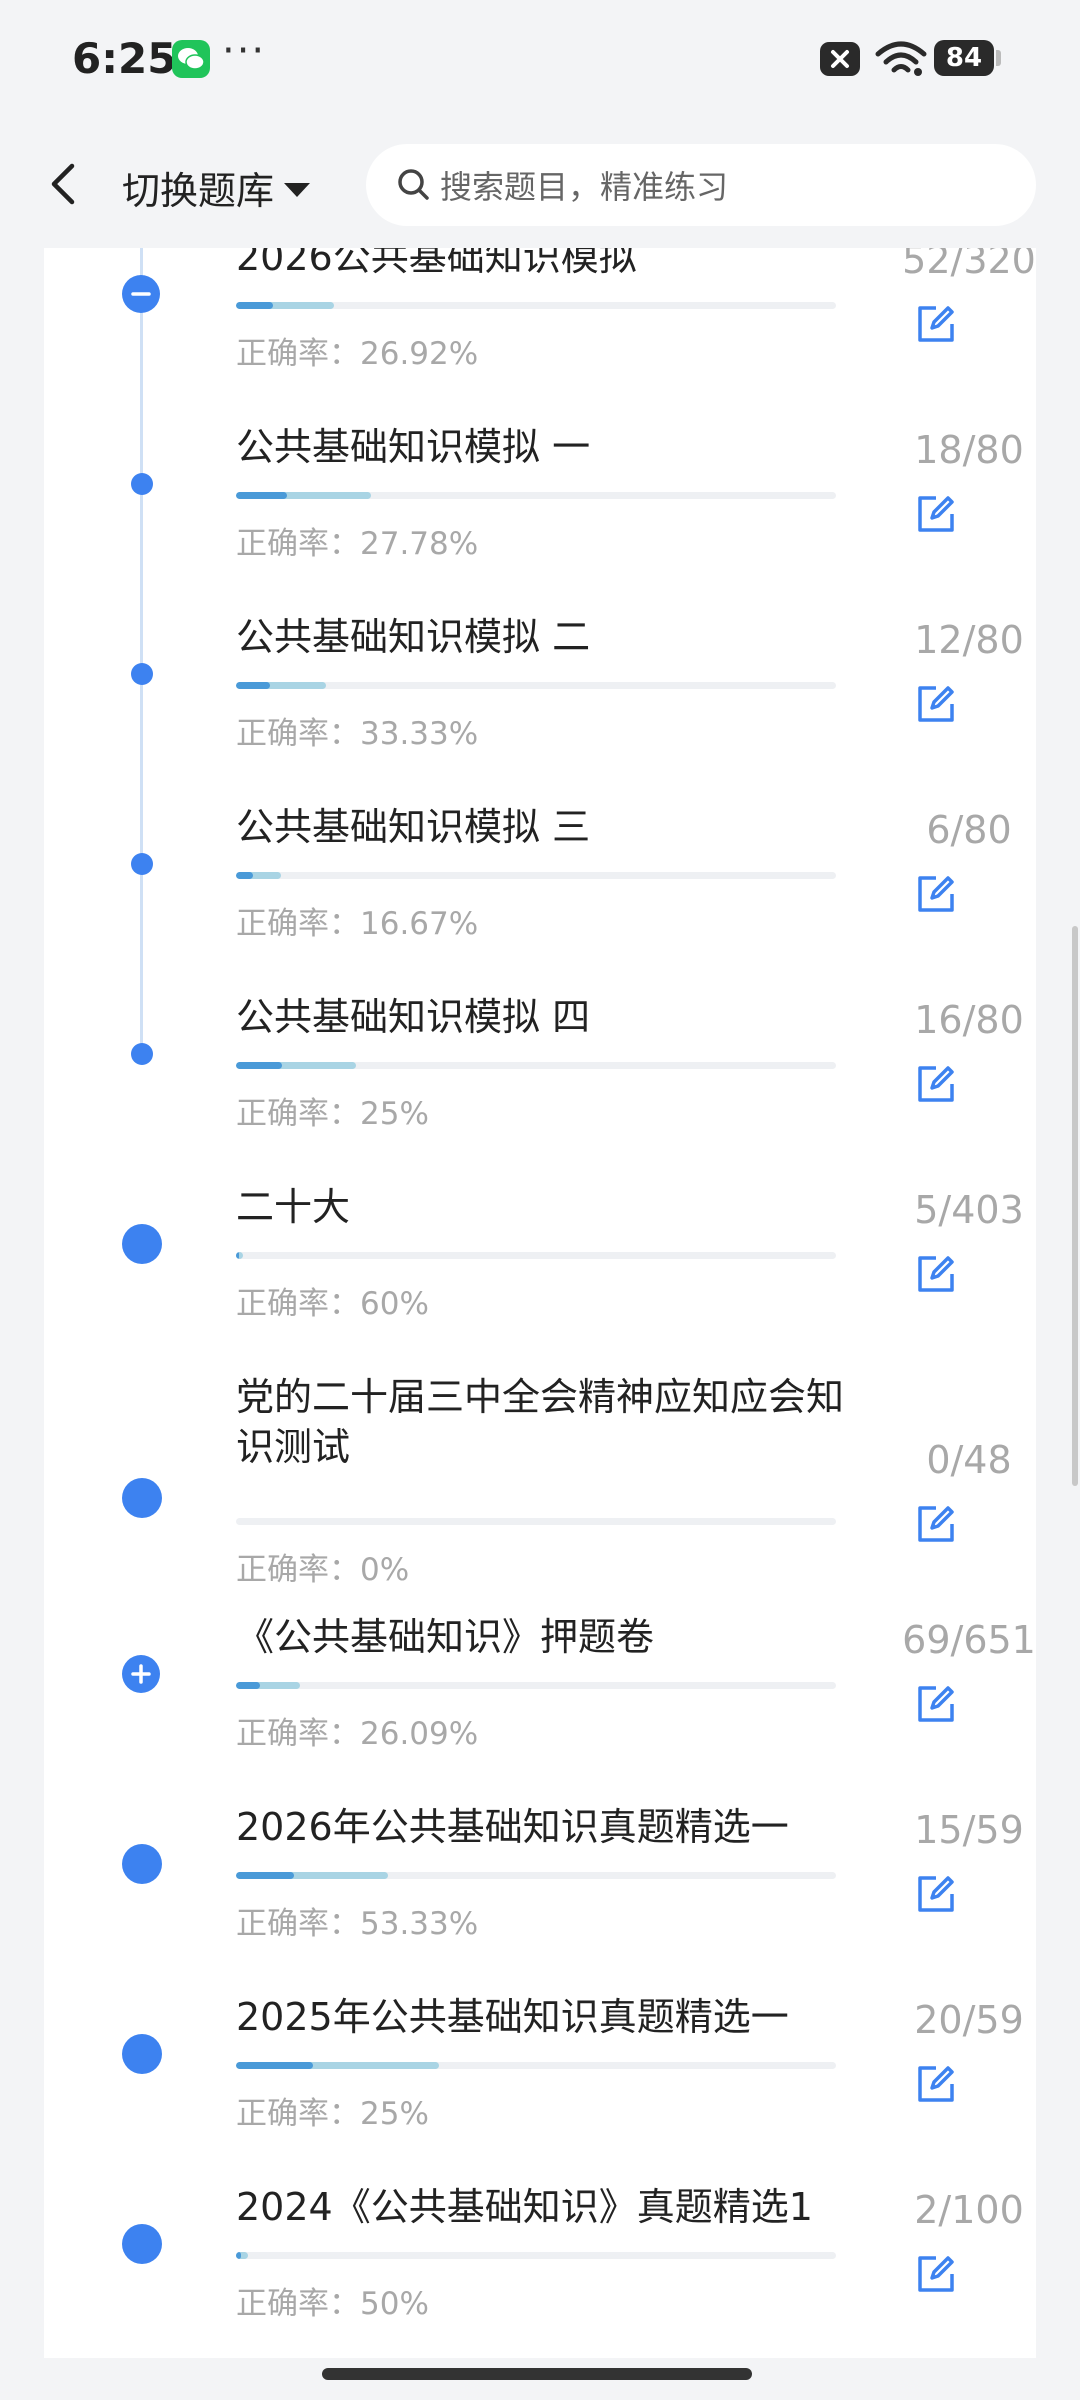 The image size is (1080, 2400). What do you see at coordinates (357, 924) in the screenshot?
I see `accuracy-text: 正确率：16.67%` at bounding box center [357, 924].